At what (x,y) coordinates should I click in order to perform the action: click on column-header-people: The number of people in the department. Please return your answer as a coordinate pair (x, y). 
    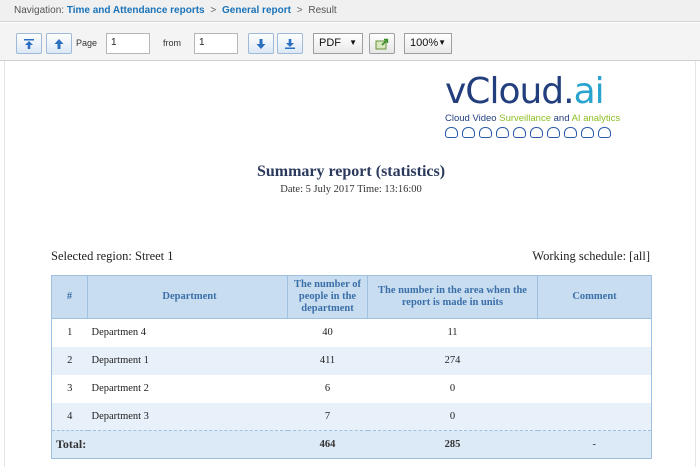
    Looking at the image, I should click on (327, 297).